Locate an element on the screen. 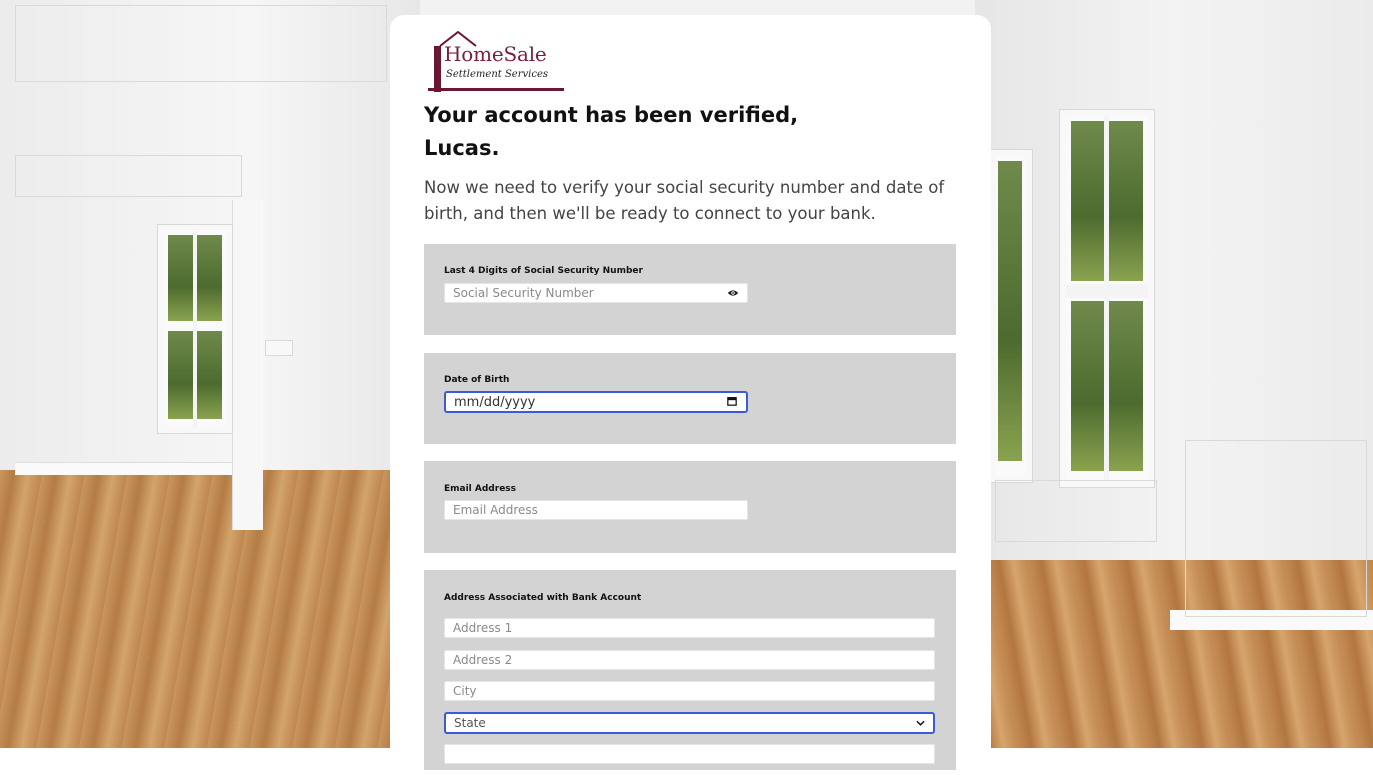  dob-section: Date of Birth mm/dd/yyyy is located at coordinates (690, 398).